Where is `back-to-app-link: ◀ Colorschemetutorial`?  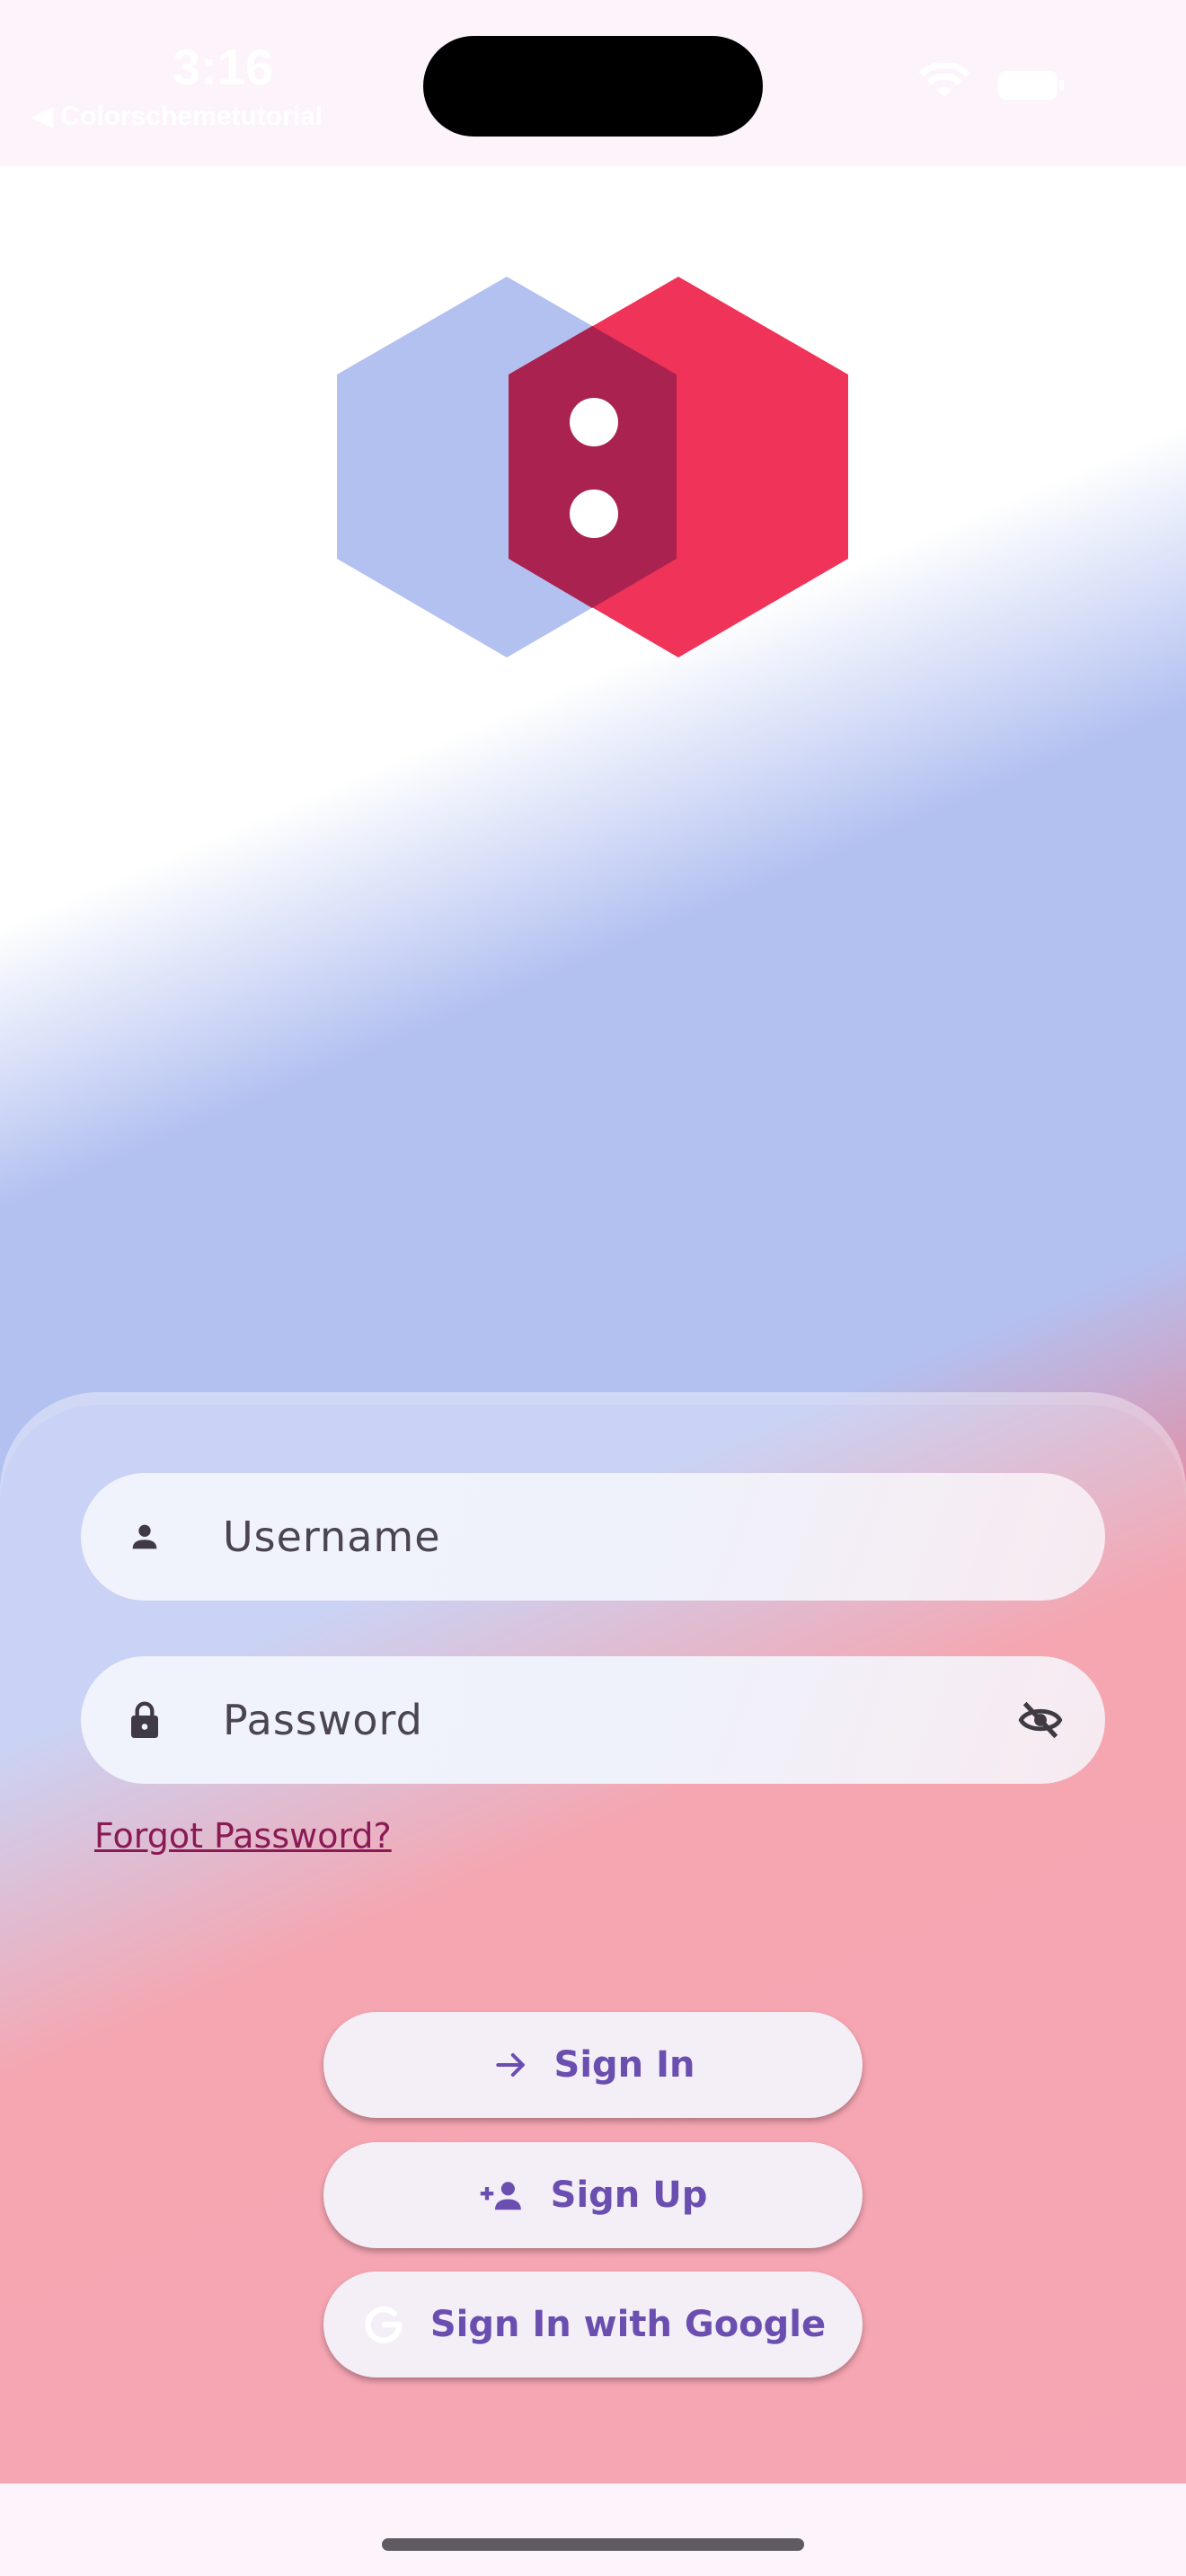
back-to-app-link: ◀ Colorschemetutorial is located at coordinates (177, 117).